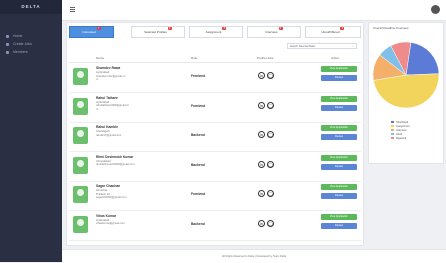  I want to click on briefcase-icon, so click(7, 44).